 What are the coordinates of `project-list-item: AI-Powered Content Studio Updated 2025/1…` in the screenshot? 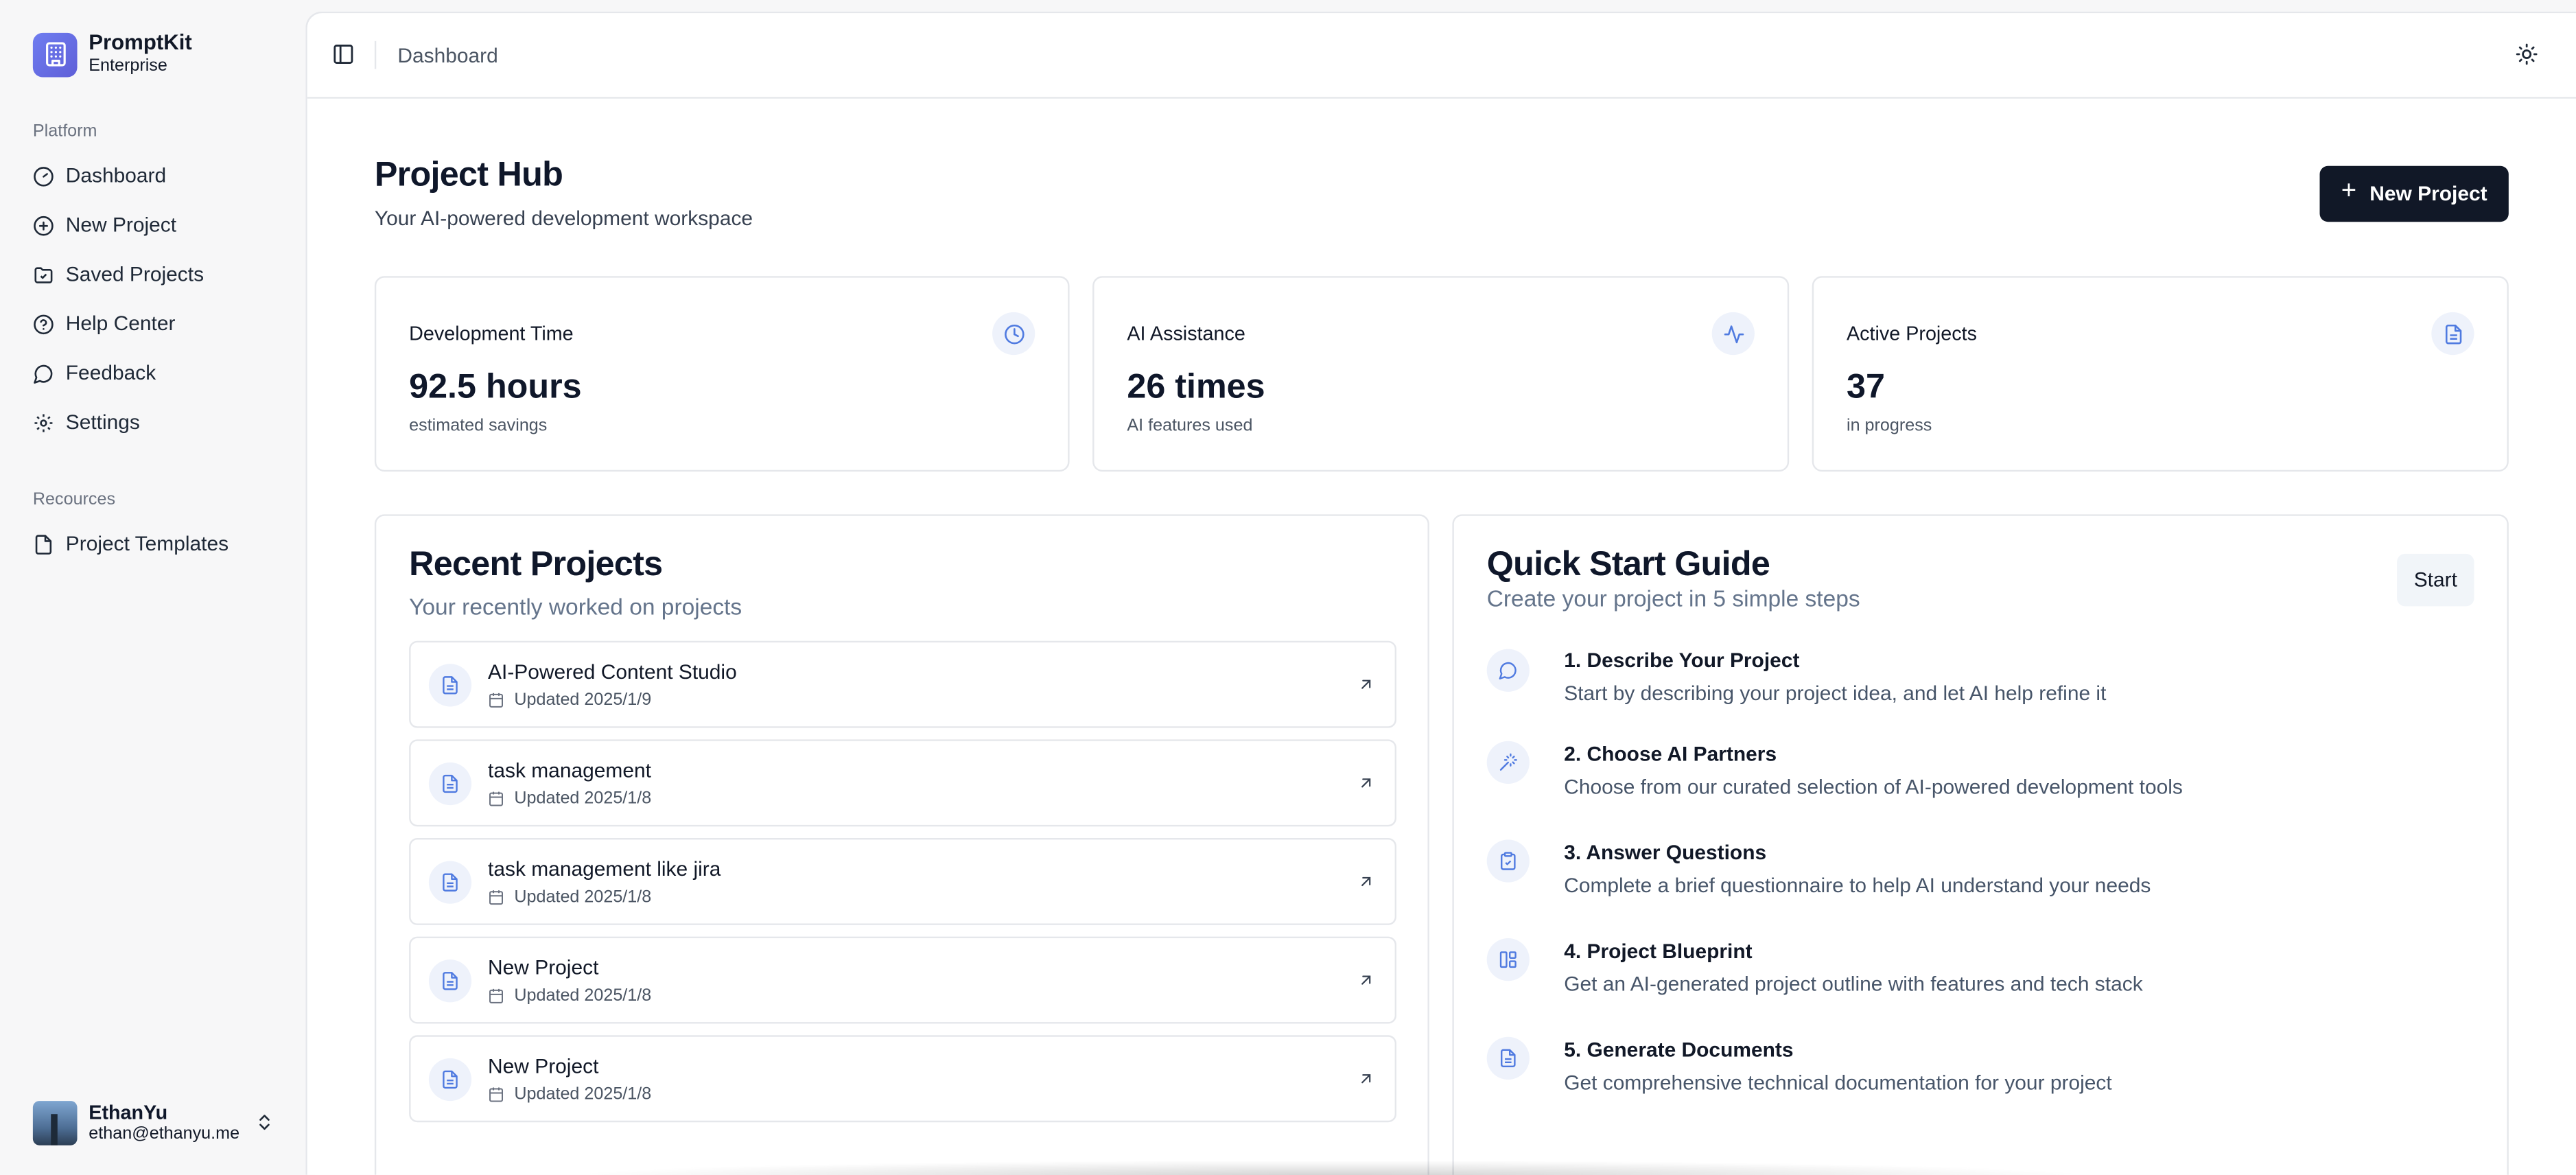 It's located at (903, 684).